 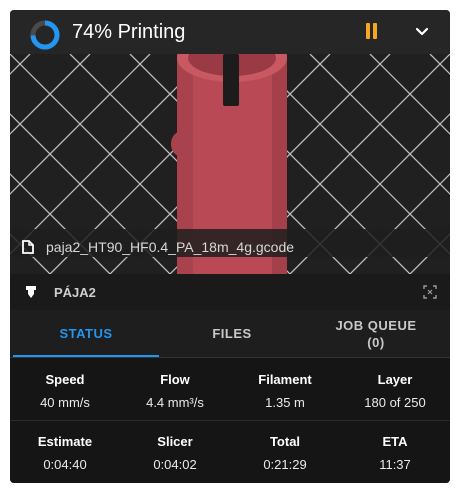 What do you see at coordinates (65, 379) in the screenshot?
I see `stat-label: Speed` at bounding box center [65, 379].